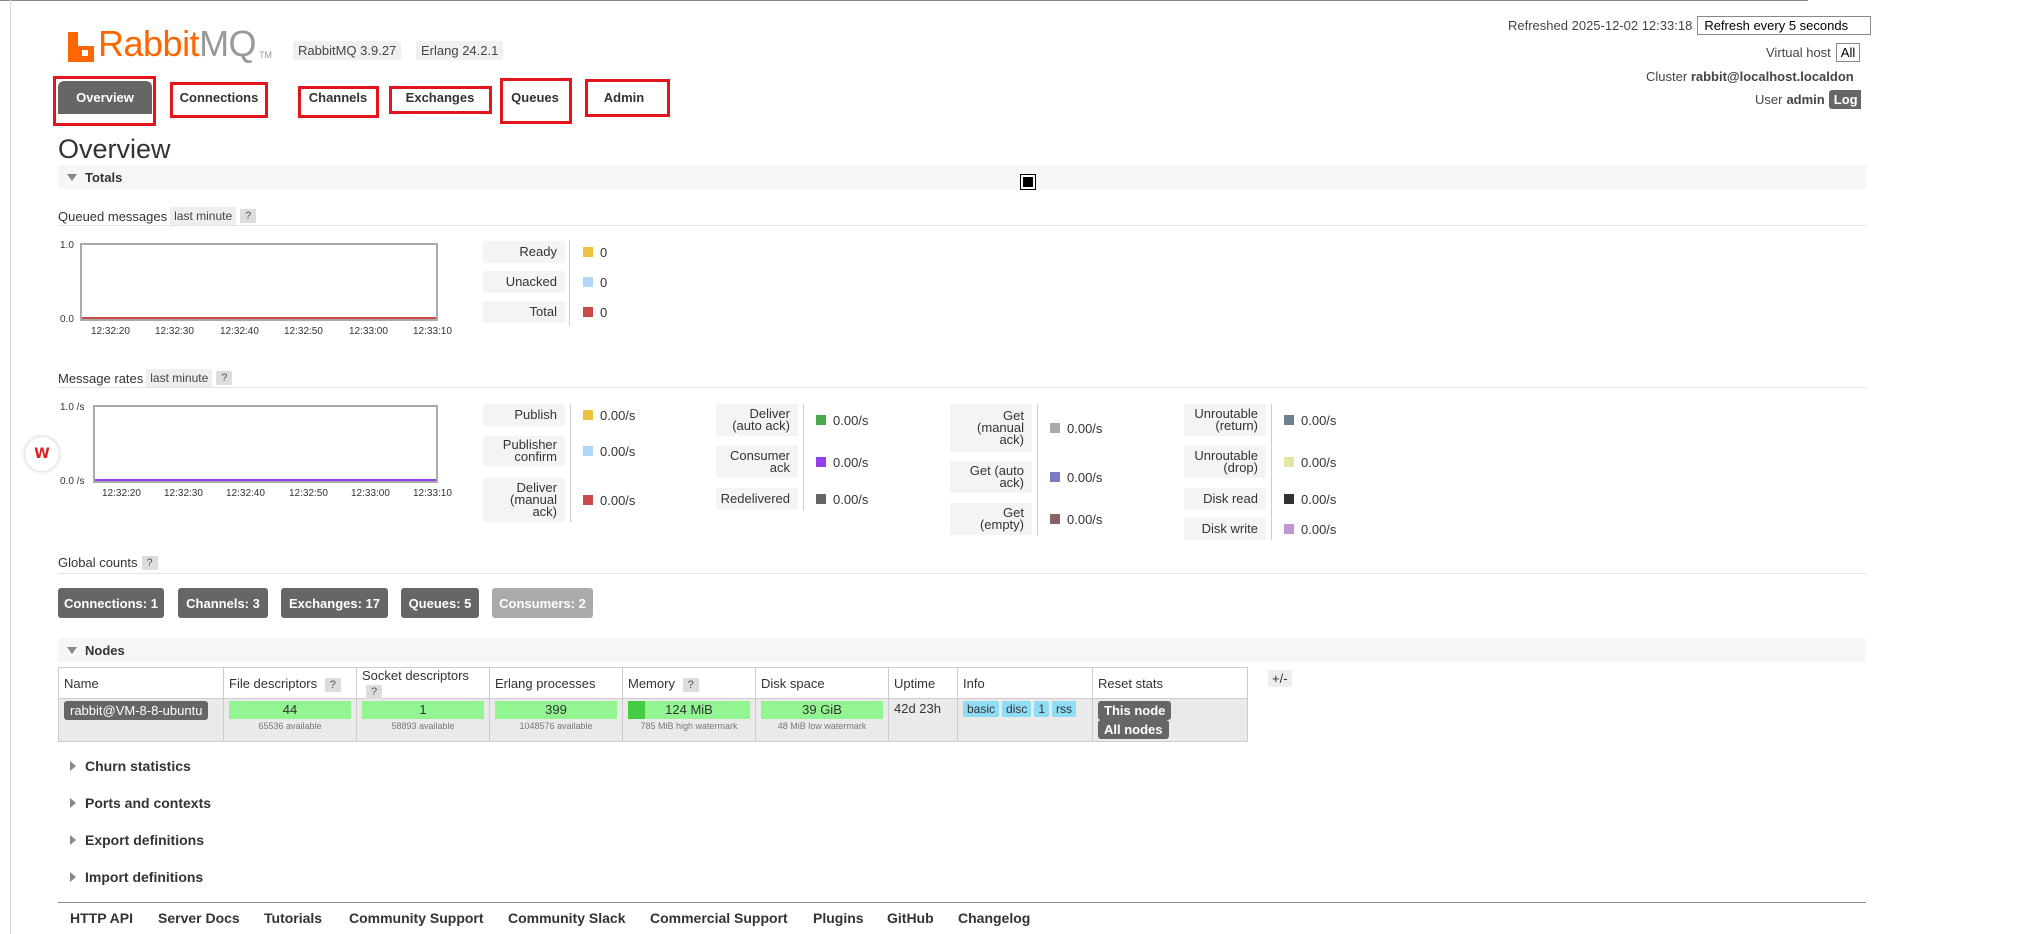  Describe the element at coordinates (1280, 678) in the screenshot. I see `columns-toggle-button: +/-` at that location.